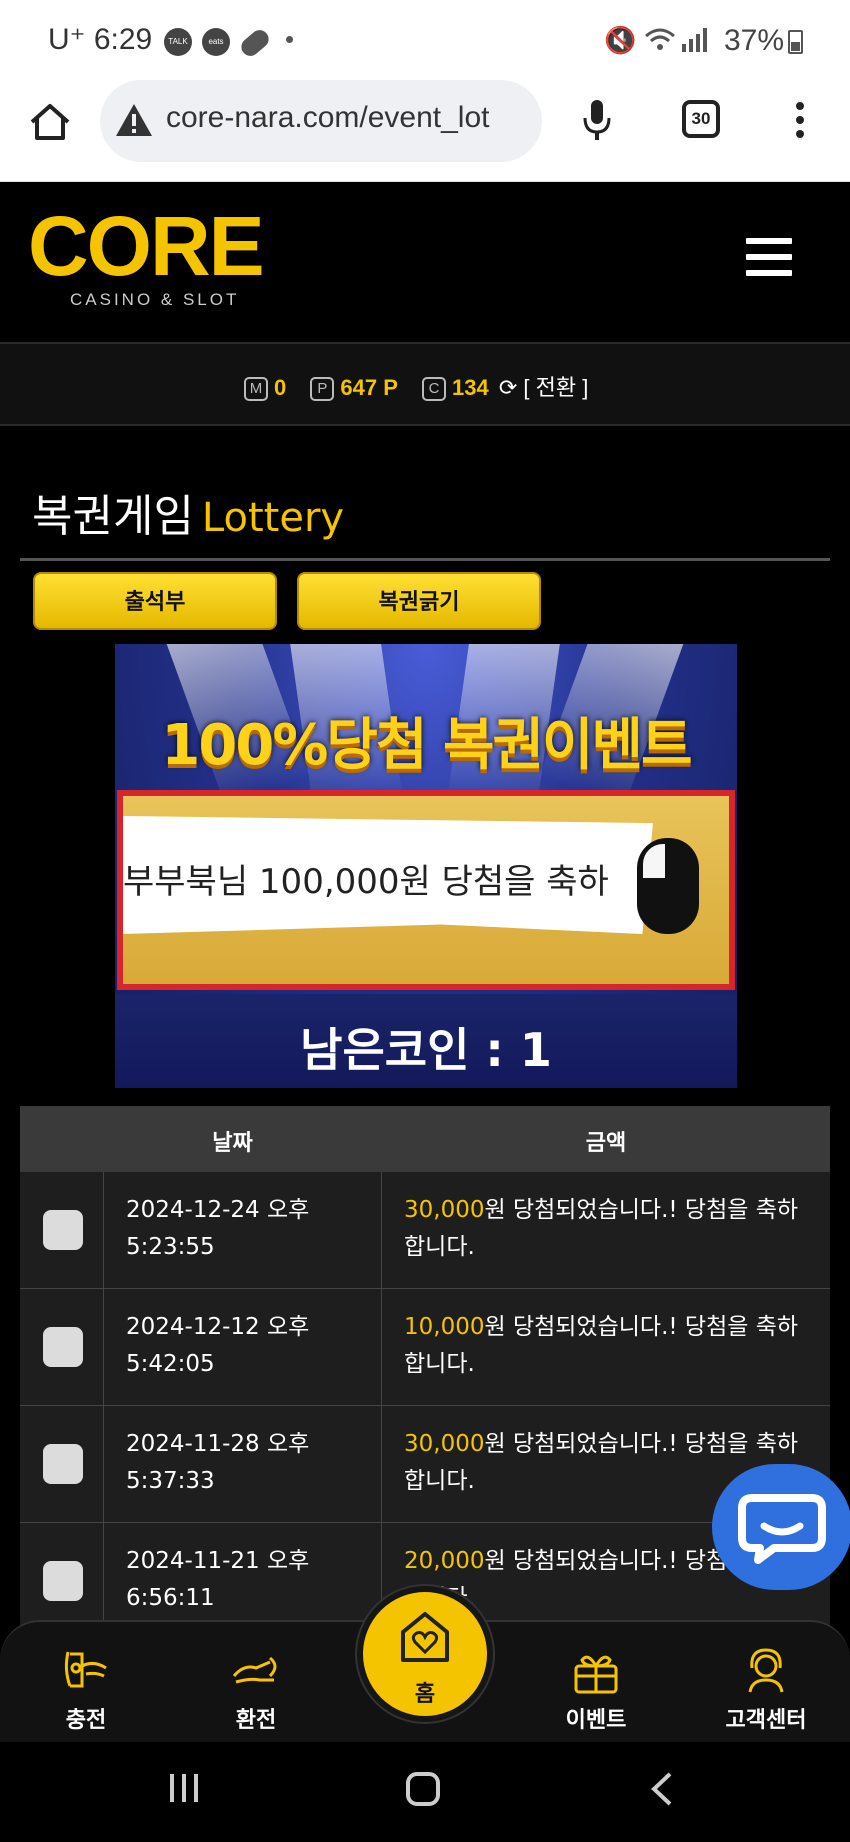 Image resolution: width=850 pixels, height=1842 pixels. What do you see at coordinates (134, 120) in the screenshot?
I see `warning-icon` at bounding box center [134, 120].